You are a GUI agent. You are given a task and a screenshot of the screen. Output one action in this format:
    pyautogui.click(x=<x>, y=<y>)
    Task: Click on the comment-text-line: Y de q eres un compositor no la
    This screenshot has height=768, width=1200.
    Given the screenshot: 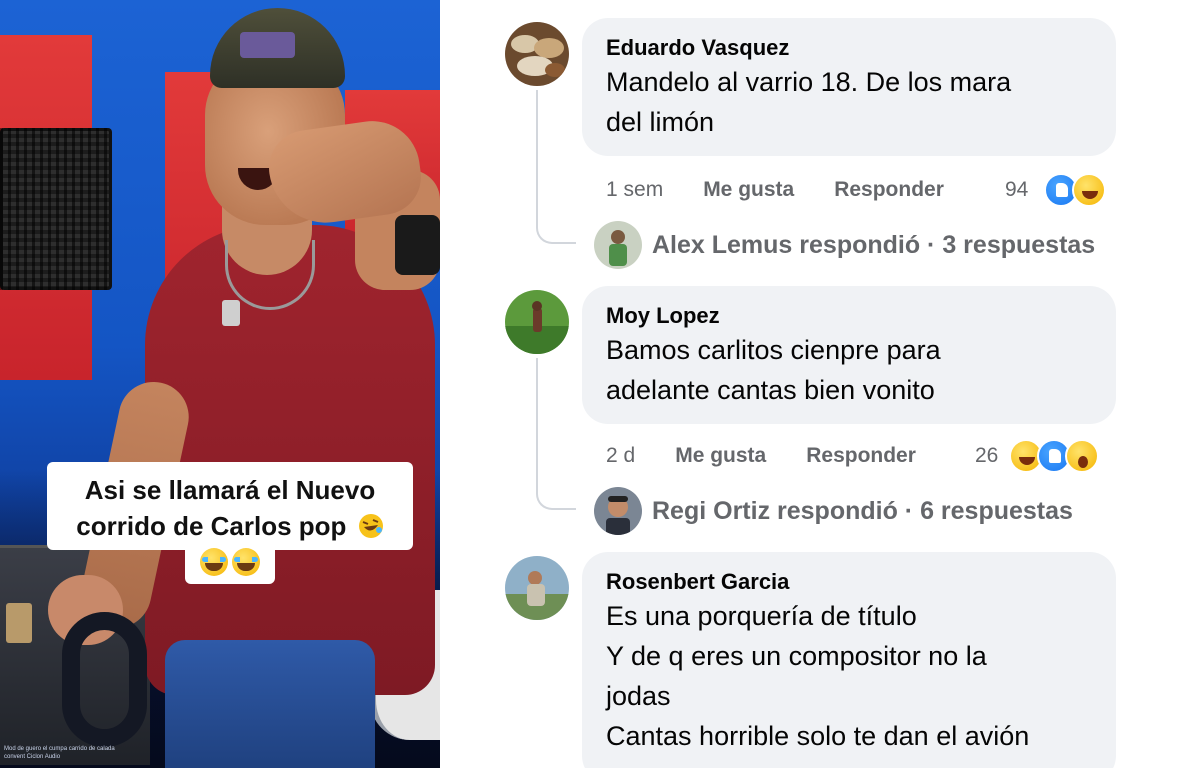 What is the action you would take?
    pyautogui.click(x=796, y=656)
    